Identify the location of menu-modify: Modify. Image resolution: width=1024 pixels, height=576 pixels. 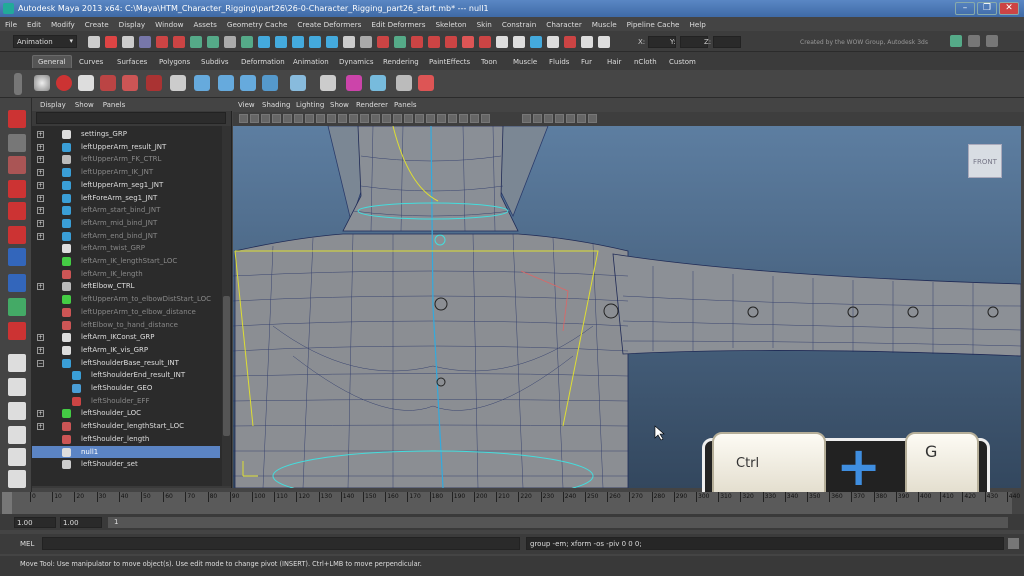
(63, 24).